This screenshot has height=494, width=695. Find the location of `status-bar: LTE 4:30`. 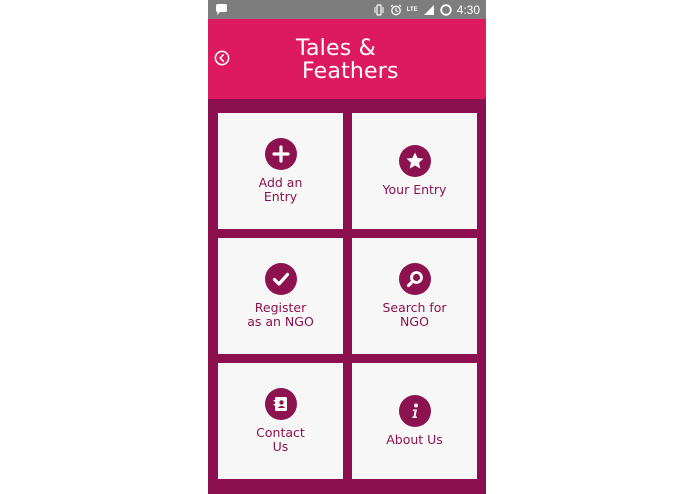

status-bar: LTE 4:30 is located at coordinates (347, 9).